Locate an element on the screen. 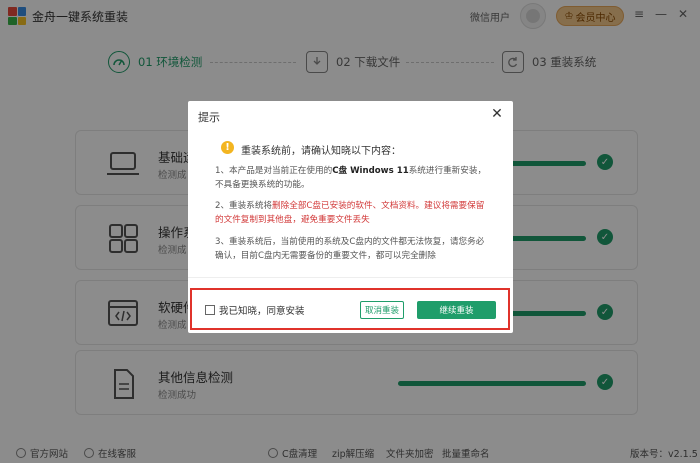 The width and height of the screenshot is (700, 463). dialog-divider is located at coordinates (350, 277).